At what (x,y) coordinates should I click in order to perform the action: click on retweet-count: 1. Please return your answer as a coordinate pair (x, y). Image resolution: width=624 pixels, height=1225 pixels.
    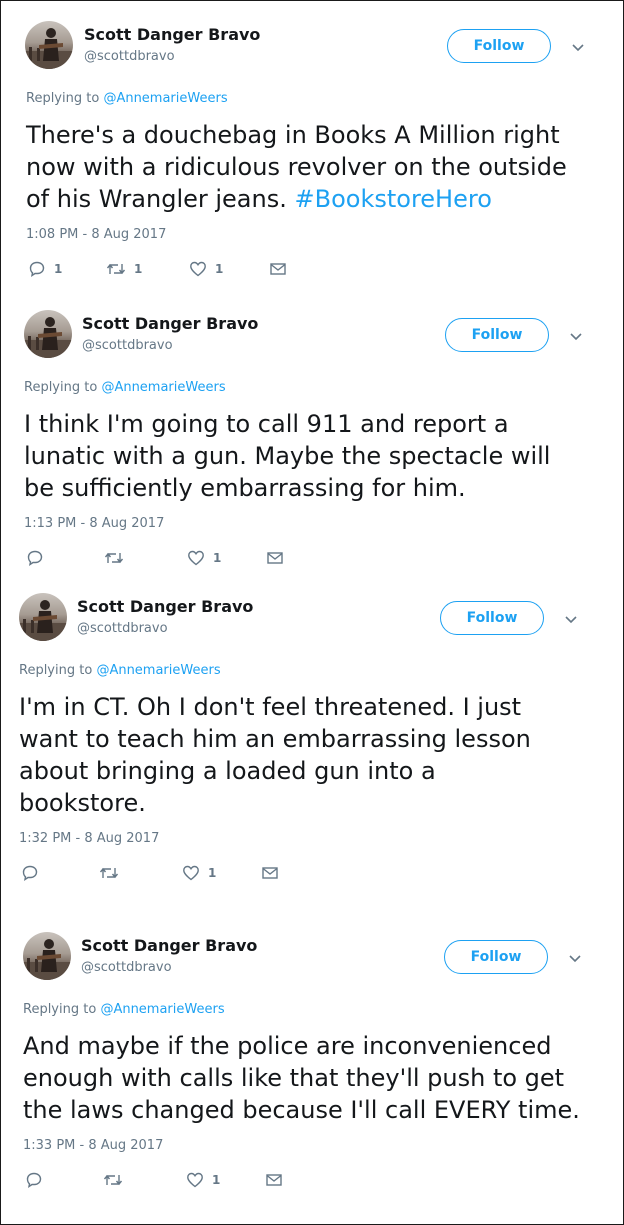
    Looking at the image, I should click on (138, 269).